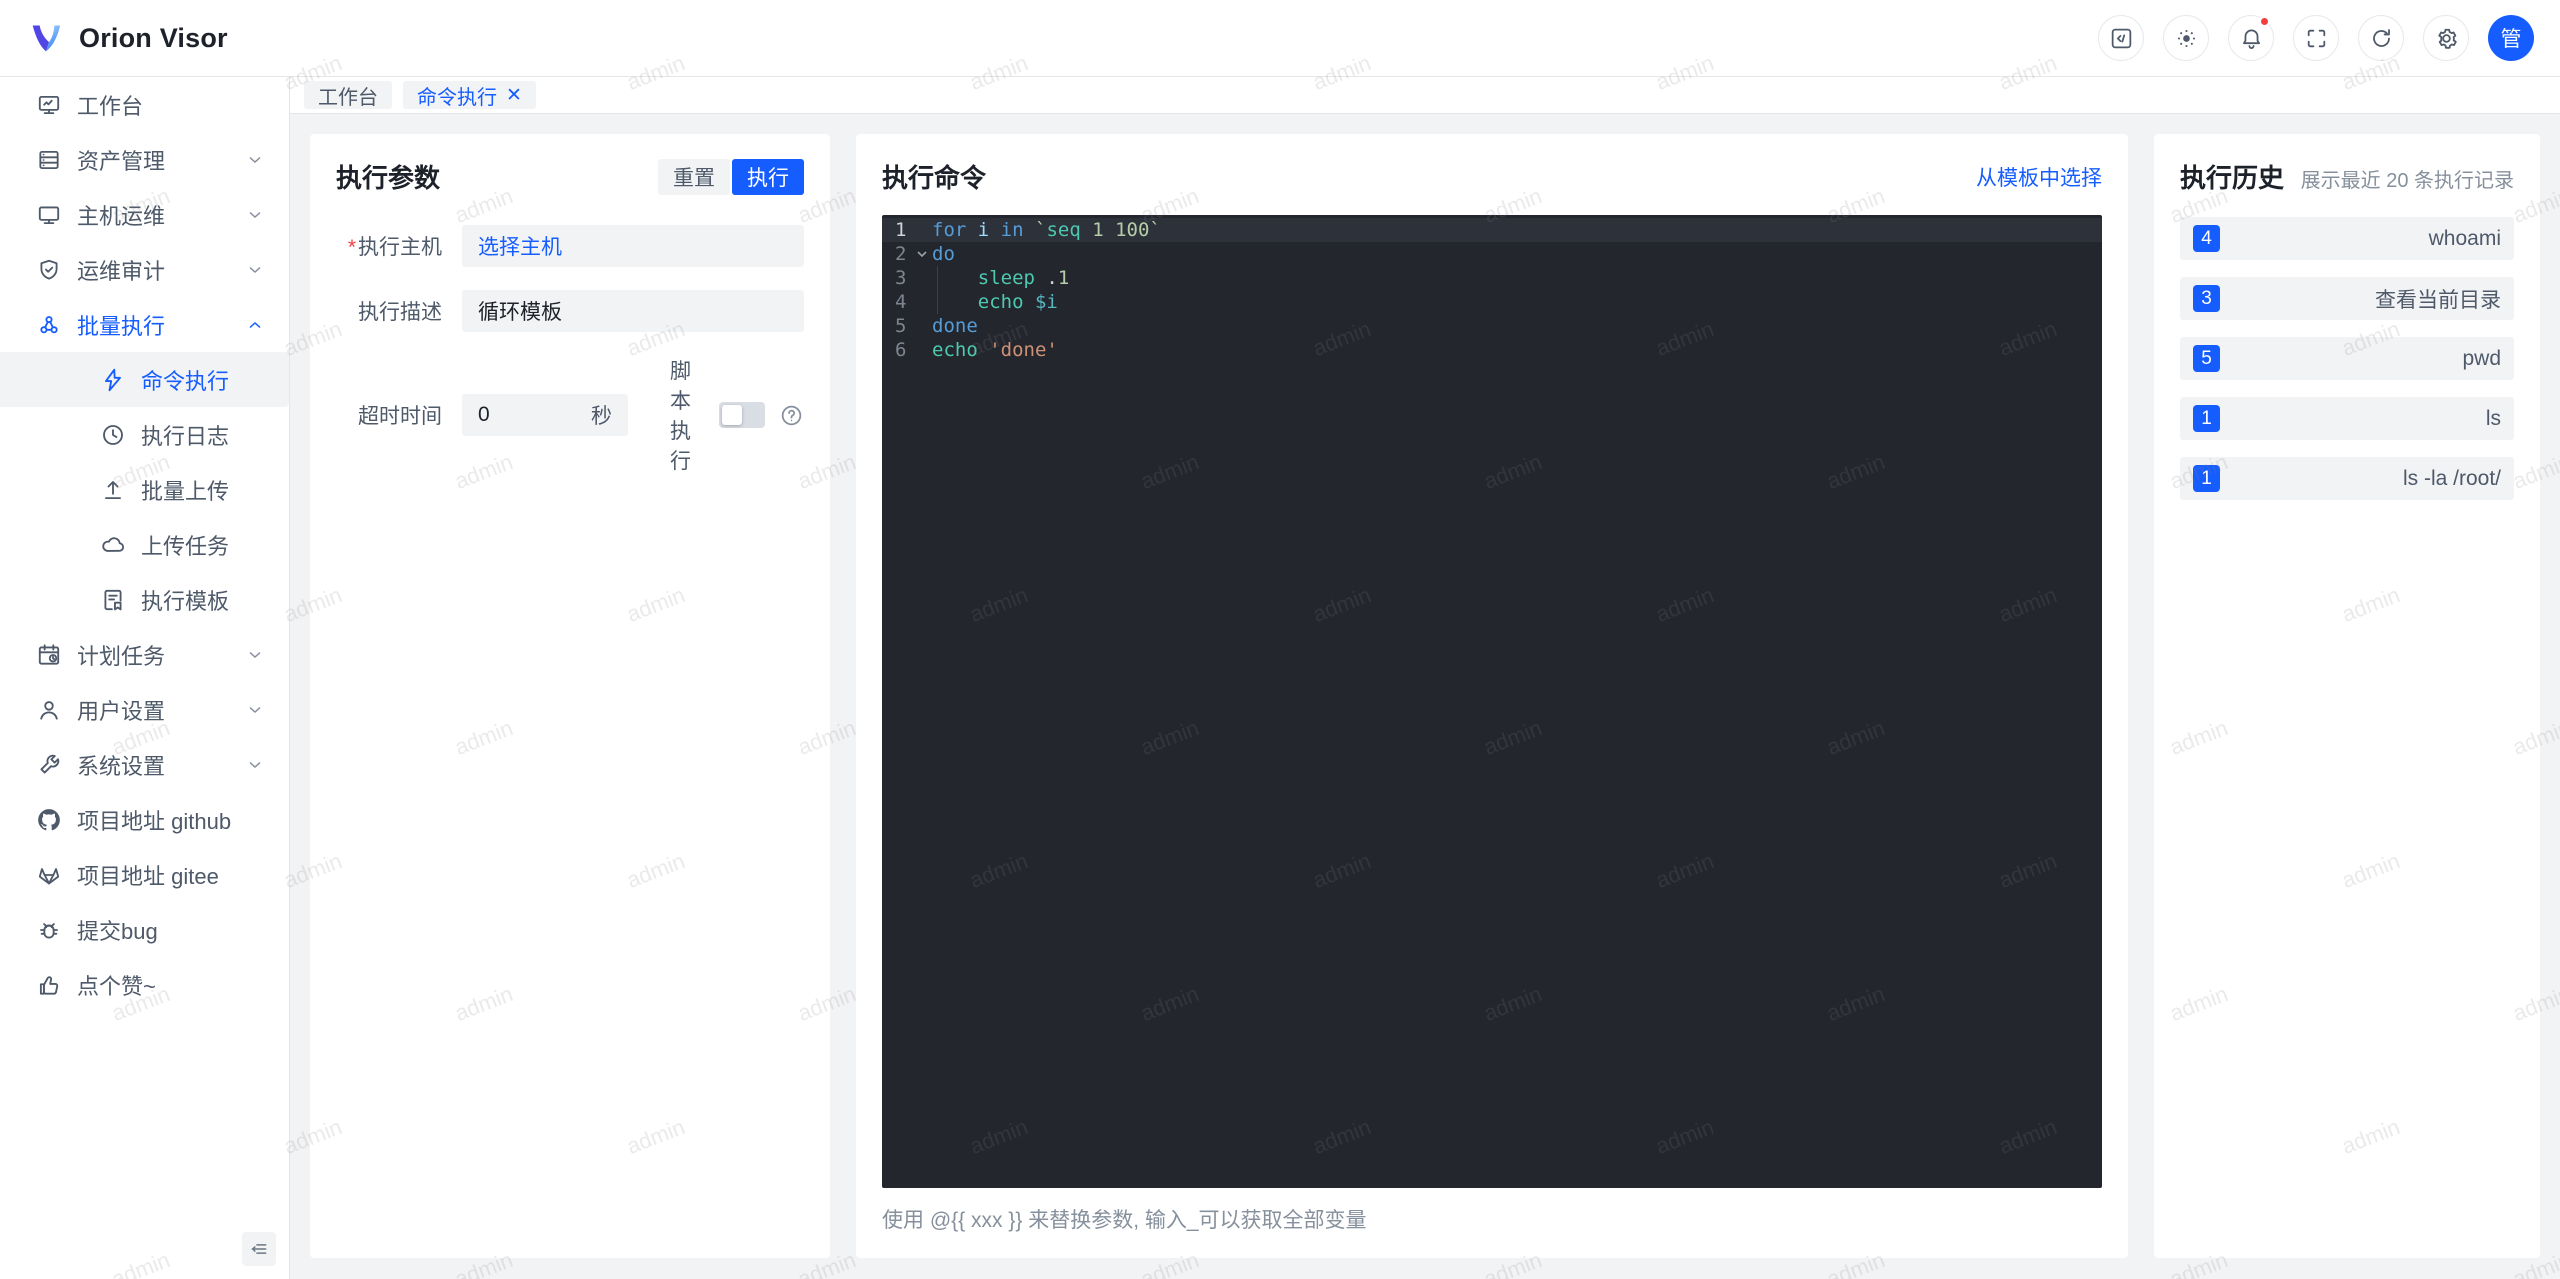  What do you see at coordinates (49, 159) in the screenshot?
I see `server-stack-icon` at bounding box center [49, 159].